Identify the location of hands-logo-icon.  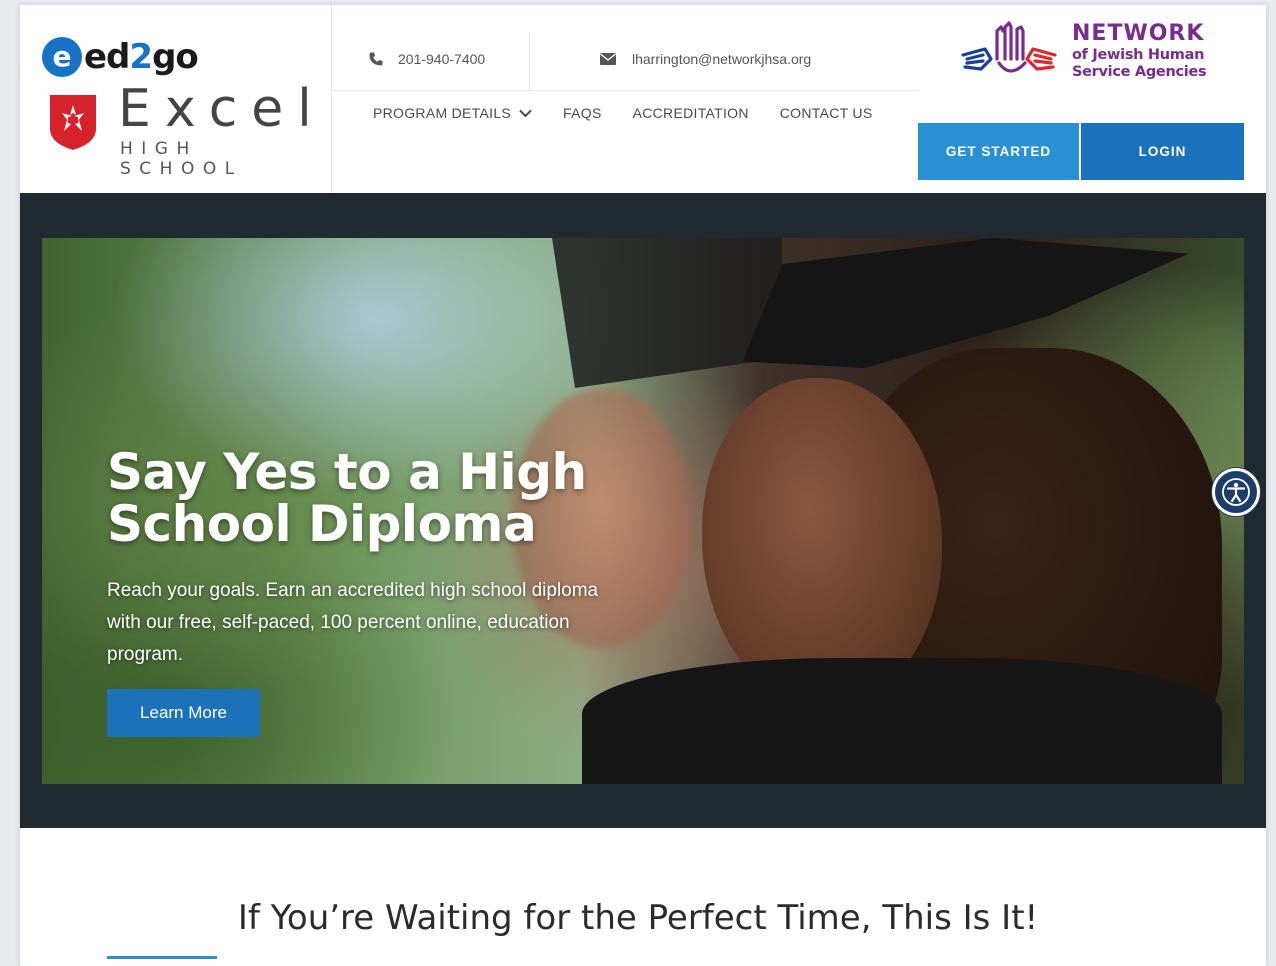
(1009, 47).